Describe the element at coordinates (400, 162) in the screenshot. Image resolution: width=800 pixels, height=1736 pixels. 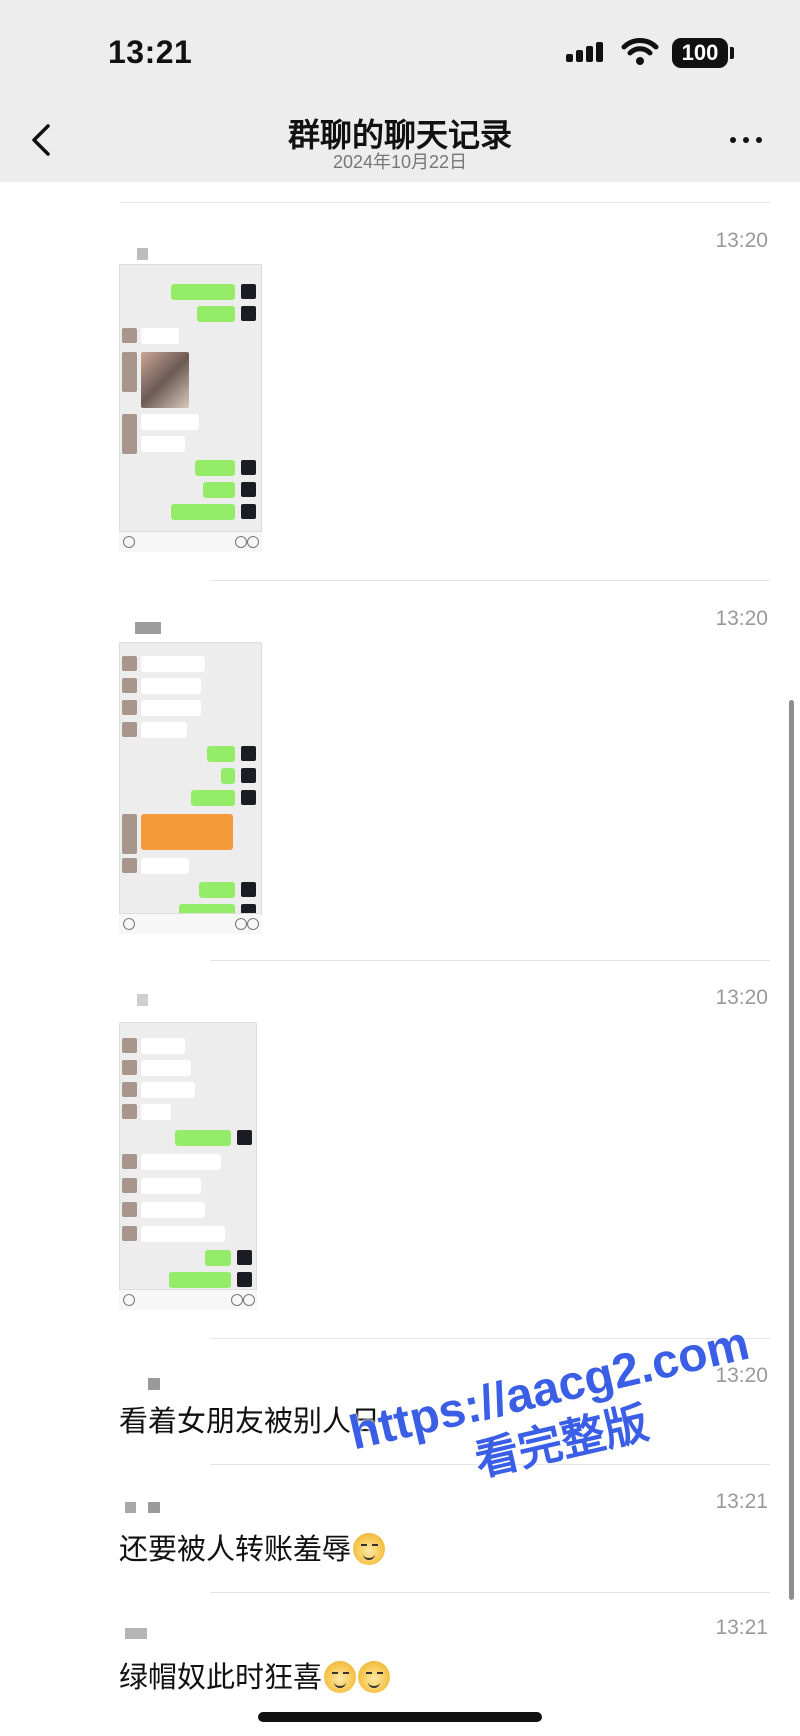
I see `page-subtitle: 2024年10月22日` at that location.